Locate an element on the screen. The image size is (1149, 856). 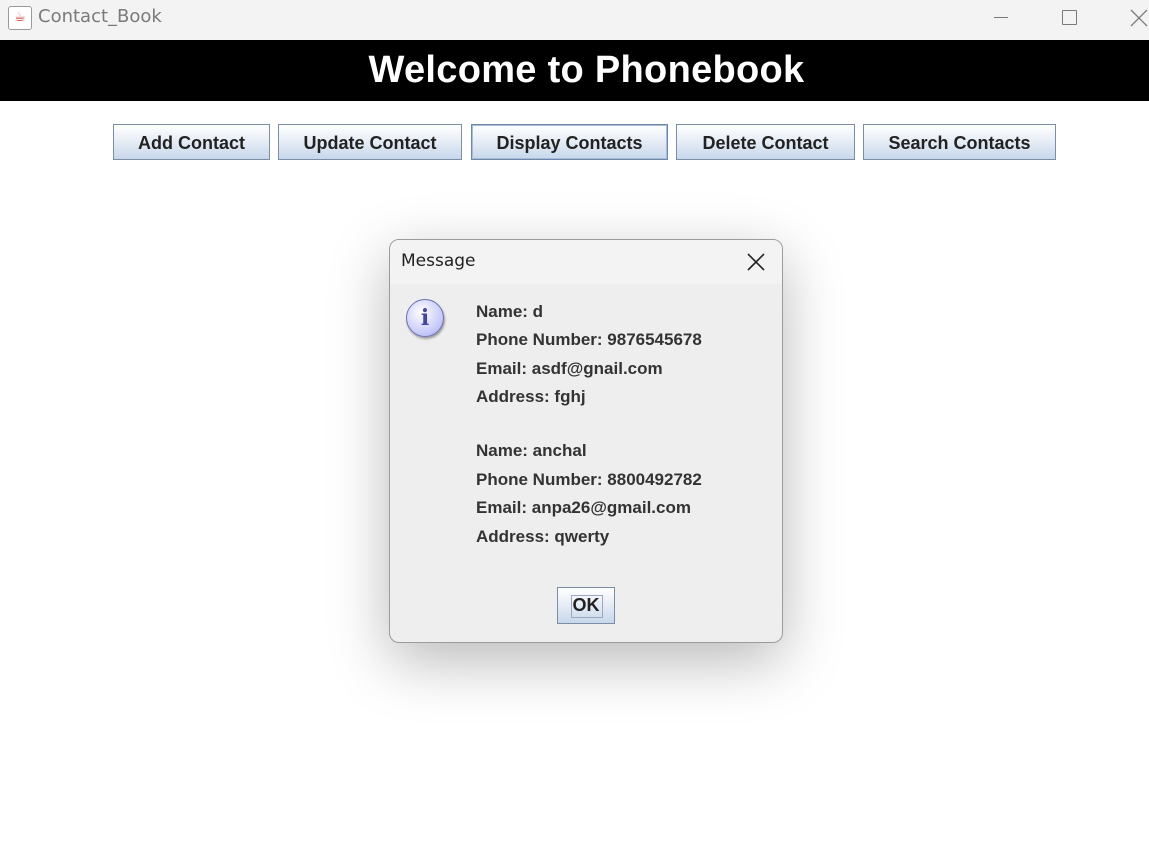
ok-label: OK is located at coordinates (586, 605).